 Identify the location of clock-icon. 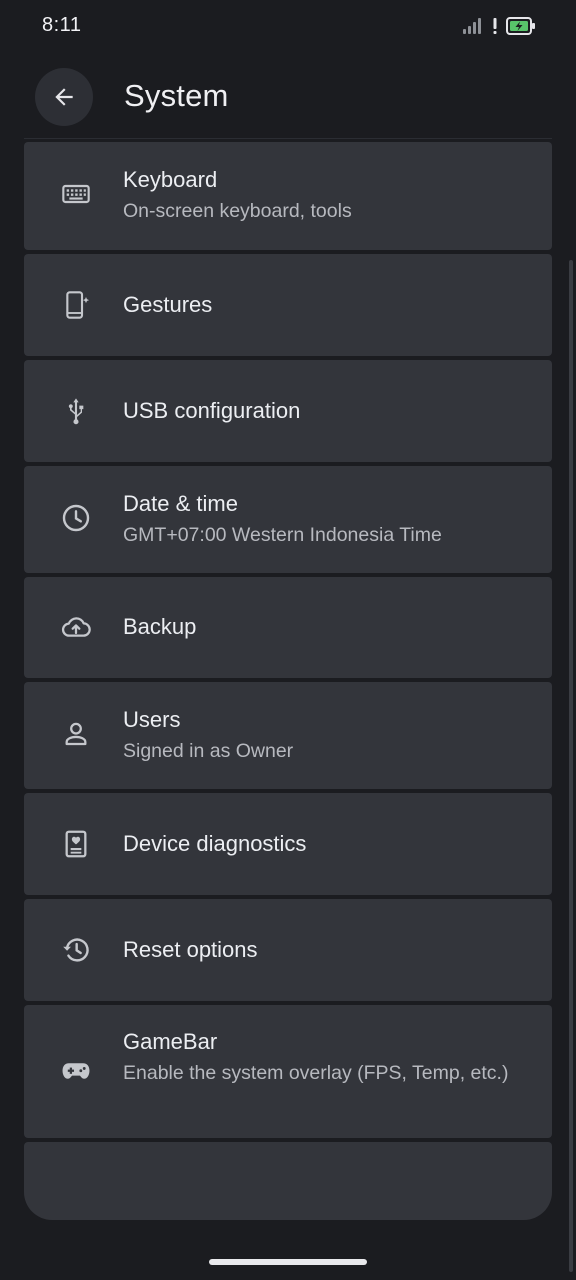
(76, 518).